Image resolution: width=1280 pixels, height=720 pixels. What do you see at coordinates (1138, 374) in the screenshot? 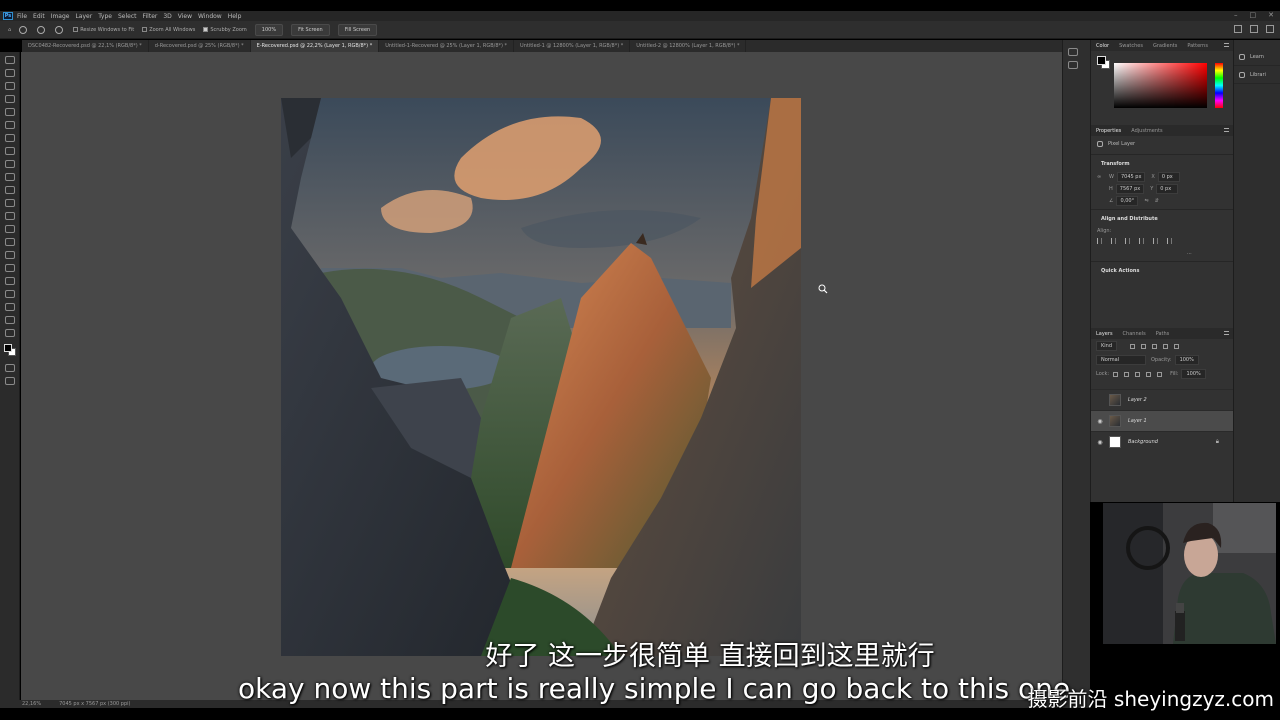
I see `lock-position-icon` at bounding box center [1138, 374].